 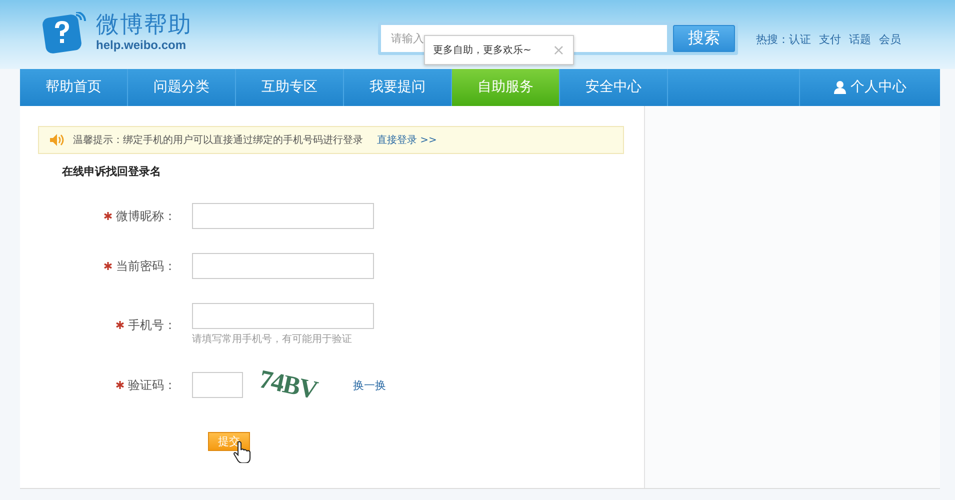 I want to click on field-label: 微博昵称：, so click(x=106, y=216).